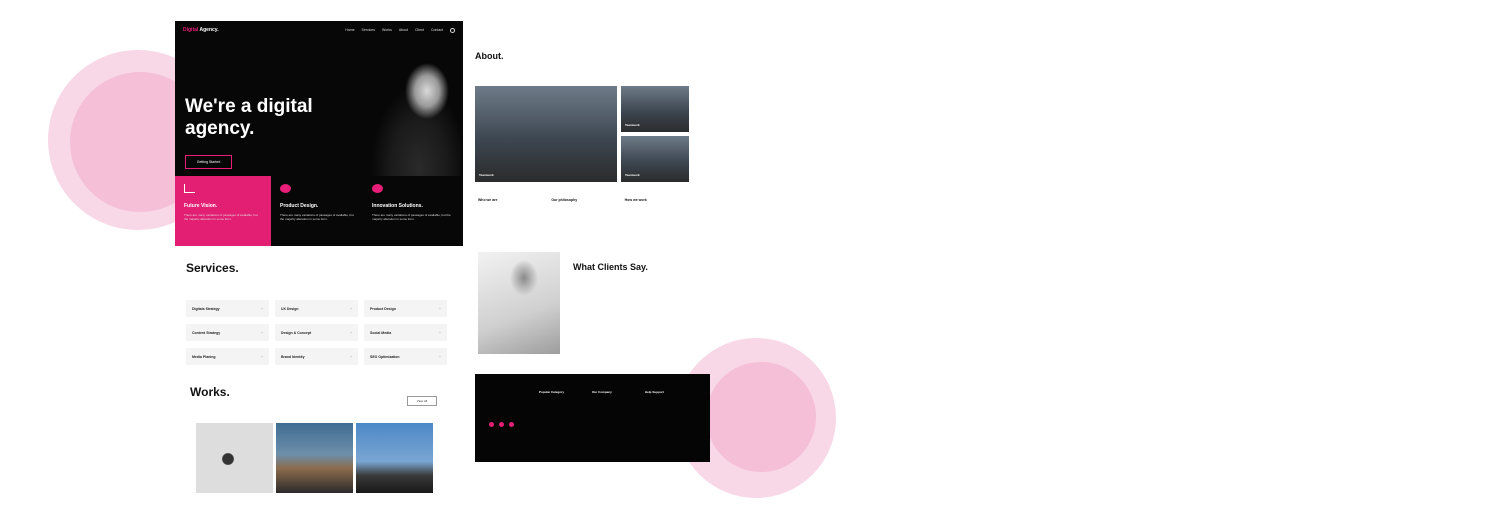  I want to click on about-column: Who we are, so click(488, 200).